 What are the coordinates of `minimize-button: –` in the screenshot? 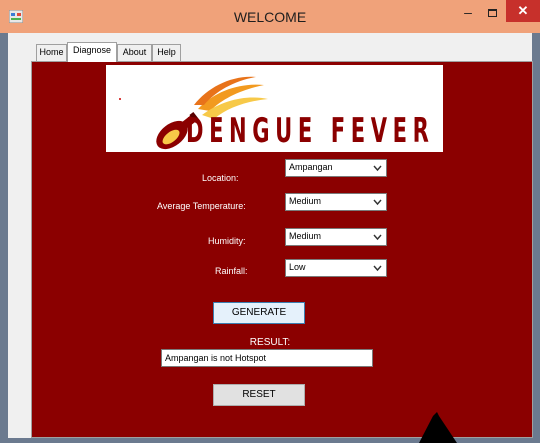 It's located at (468, 14).